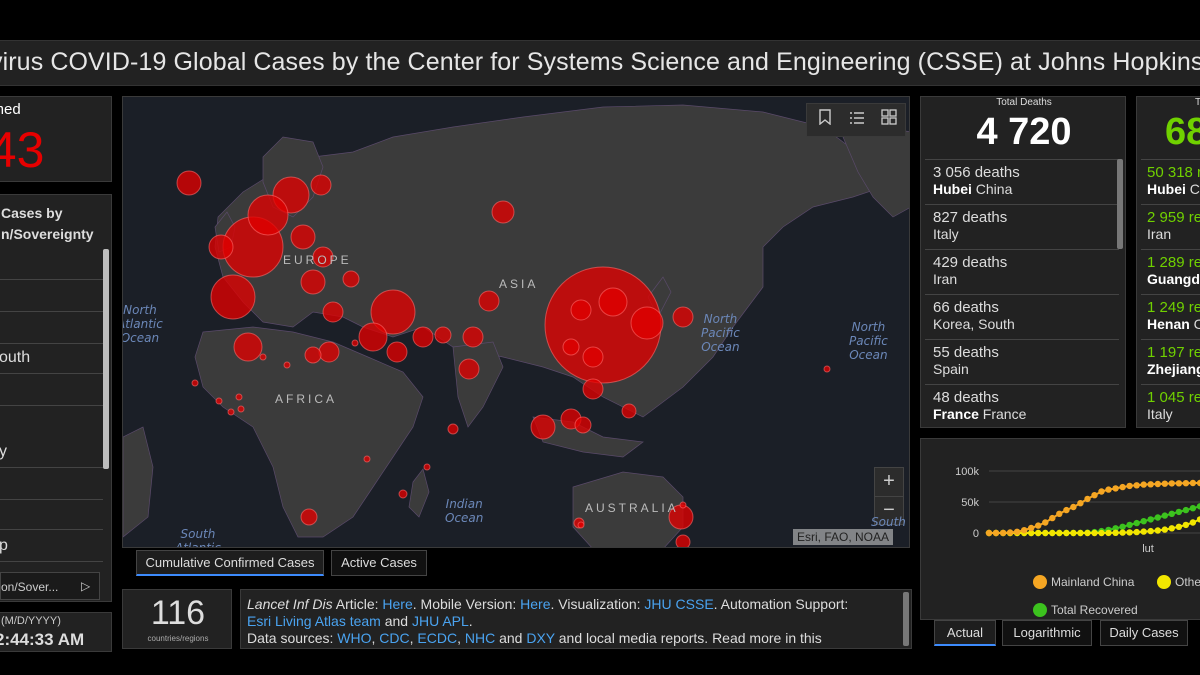 This screenshot has height=675, width=1200. I want to click on recovered-row: 2 959 re Iran, so click(1170, 226).